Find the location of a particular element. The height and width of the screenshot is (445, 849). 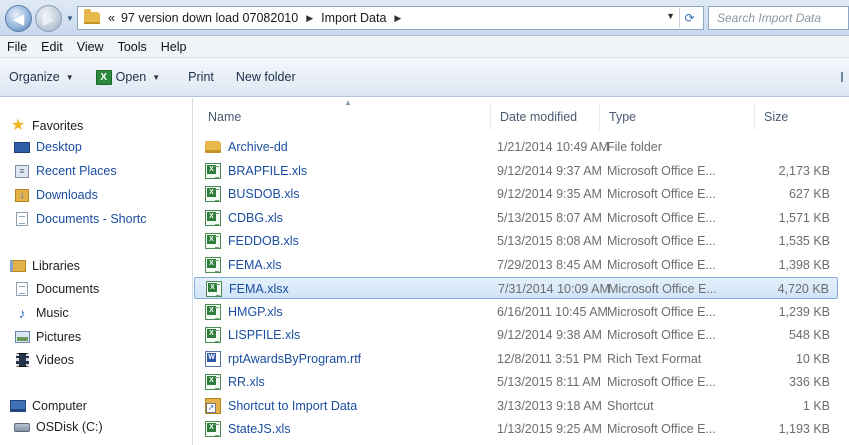

print-label: Print is located at coordinates (201, 77).